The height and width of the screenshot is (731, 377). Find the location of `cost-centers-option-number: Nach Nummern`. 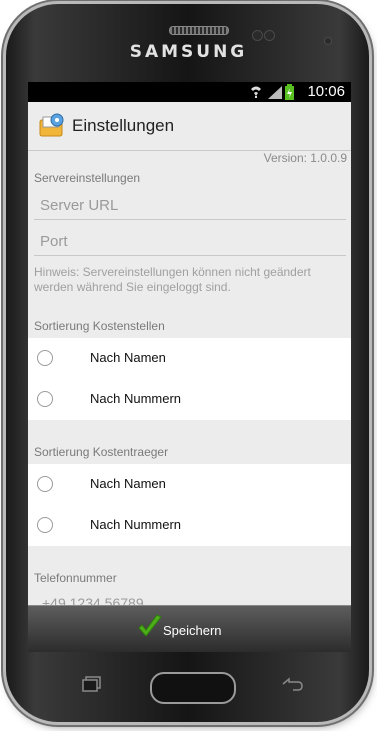

cost-centers-option-number: Nach Nummern is located at coordinates (189, 399).